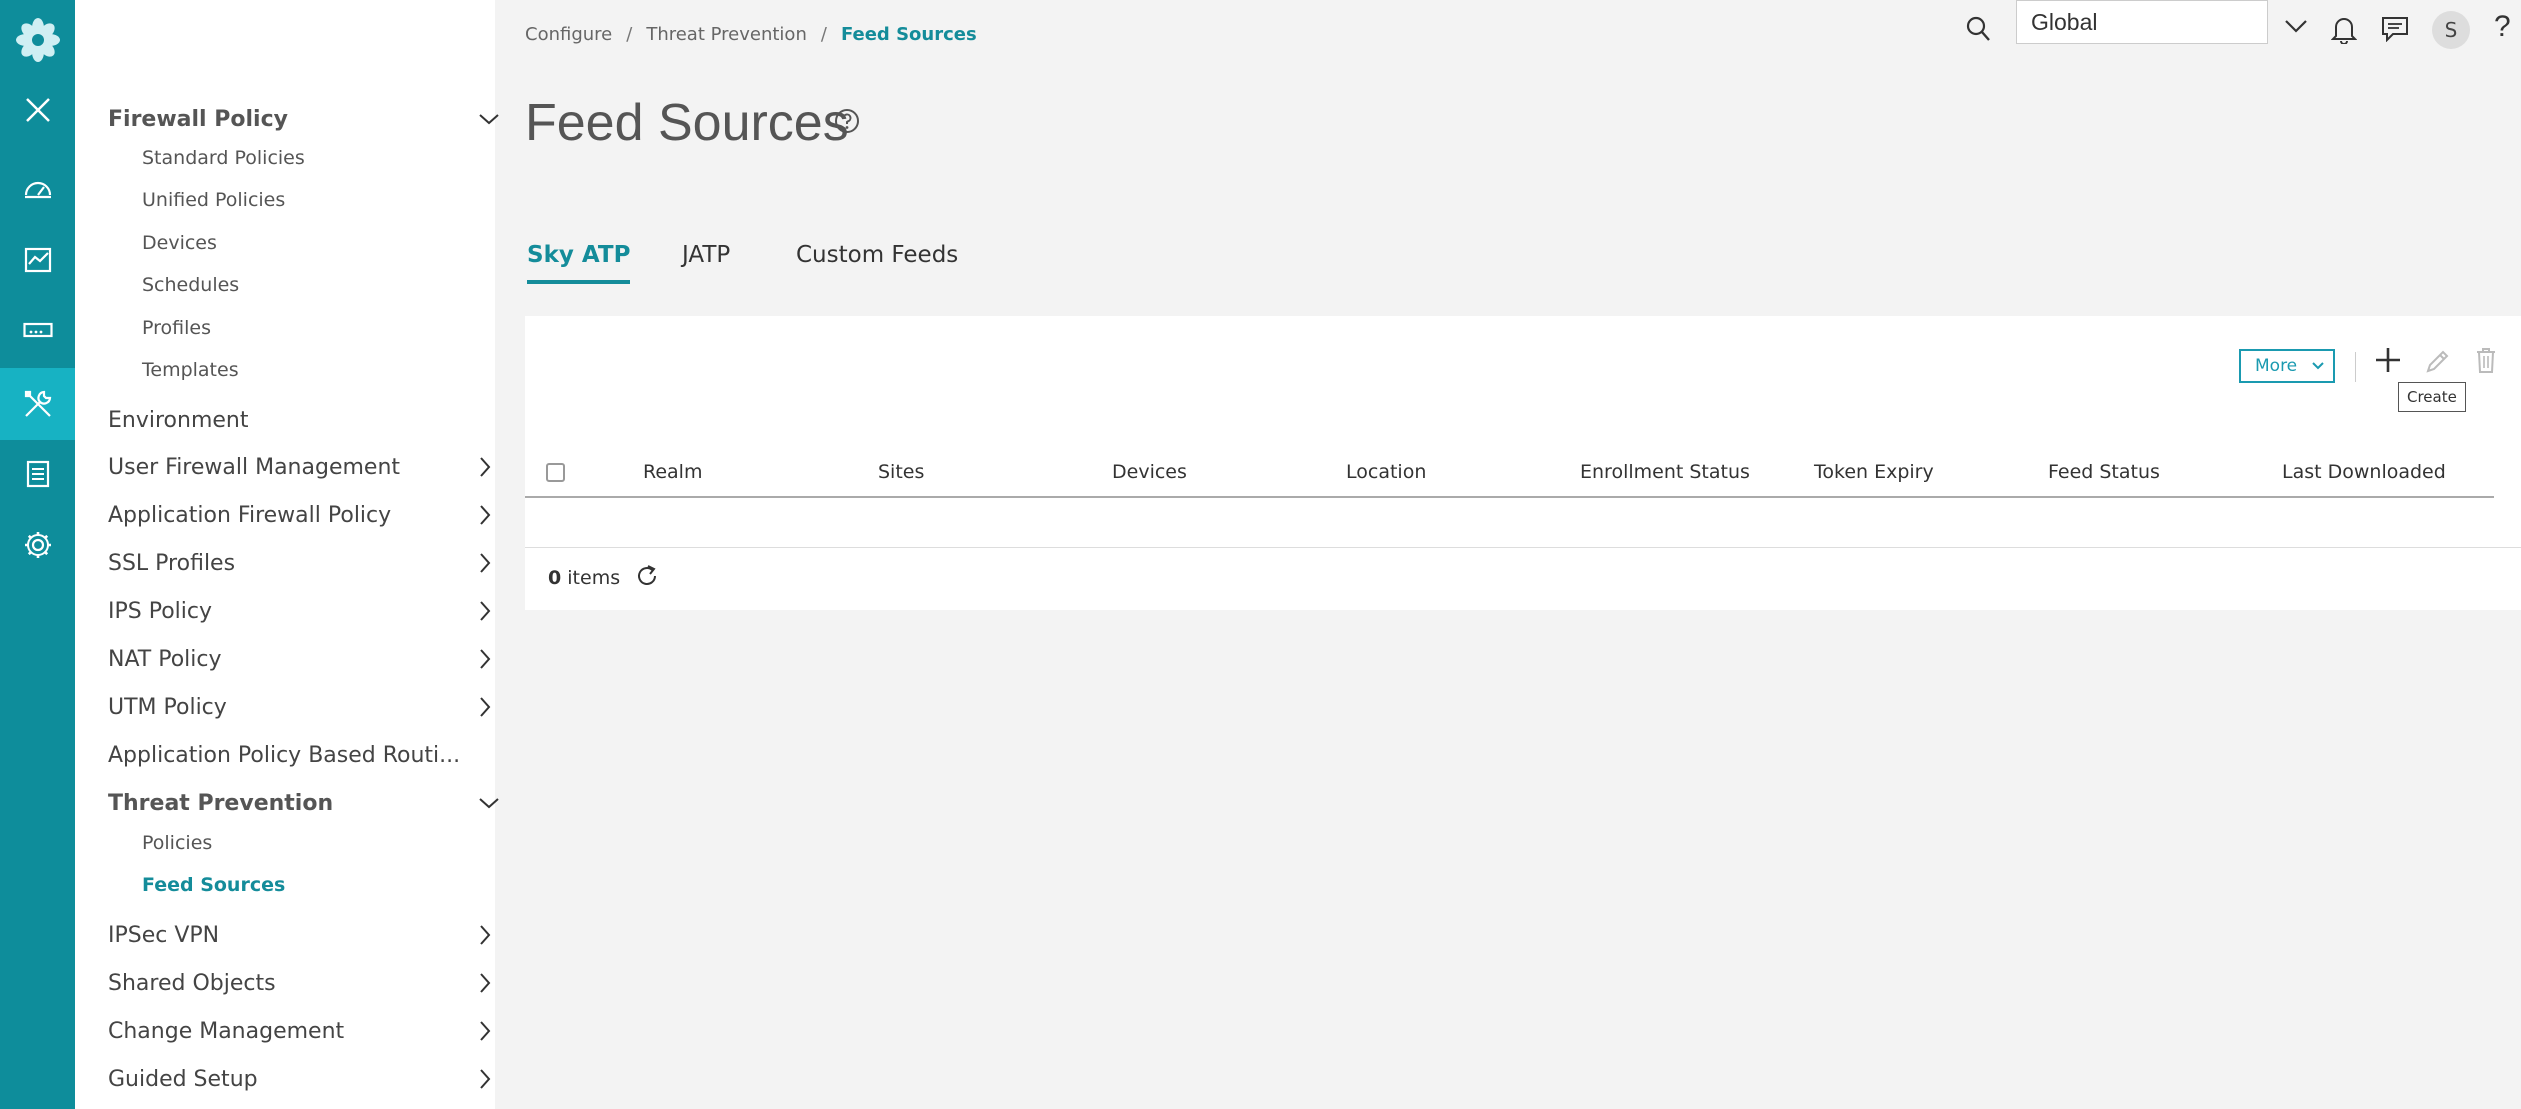  What do you see at coordinates (223, 158) in the screenshot?
I see `sidebar-item-standard-policies: Standard Policies` at bounding box center [223, 158].